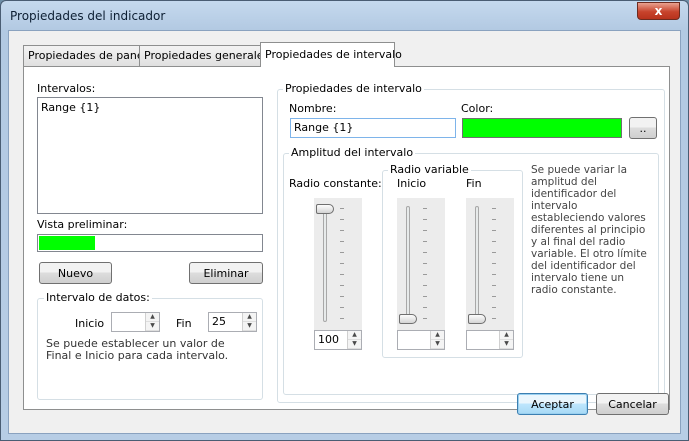 The image size is (689, 441). Describe the element at coordinates (70, 107) in the screenshot. I see `list-item: Range {1}` at that location.